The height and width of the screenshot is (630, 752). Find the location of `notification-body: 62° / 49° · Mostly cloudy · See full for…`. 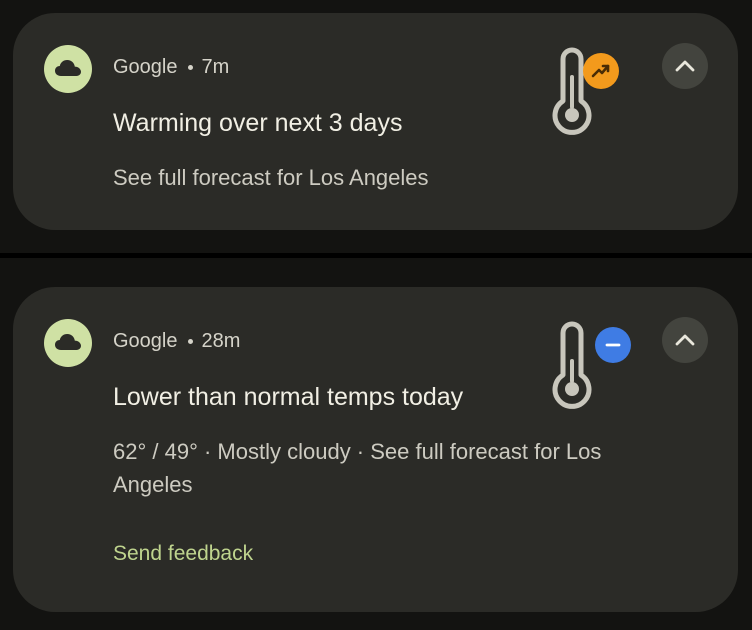

notification-body: 62° / 49° · Mostly cloudy · See full for… is located at coordinates (357, 468).